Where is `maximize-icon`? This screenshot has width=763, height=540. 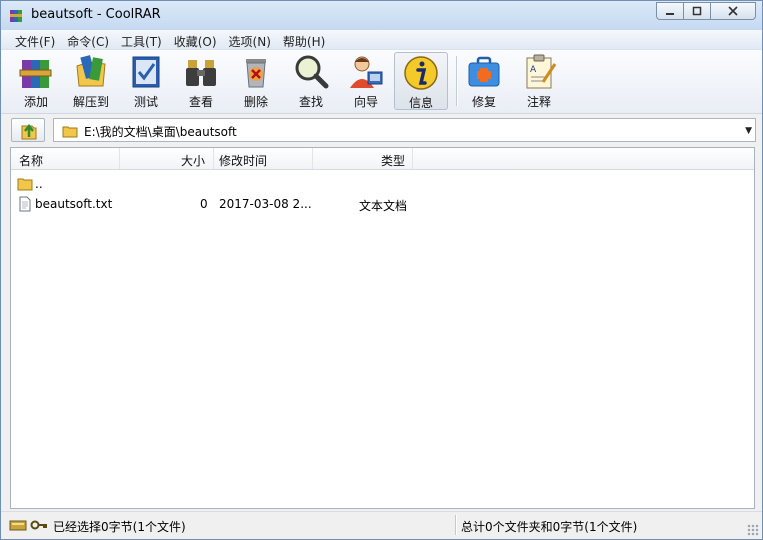
maximize-icon is located at coordinates (697, 11).